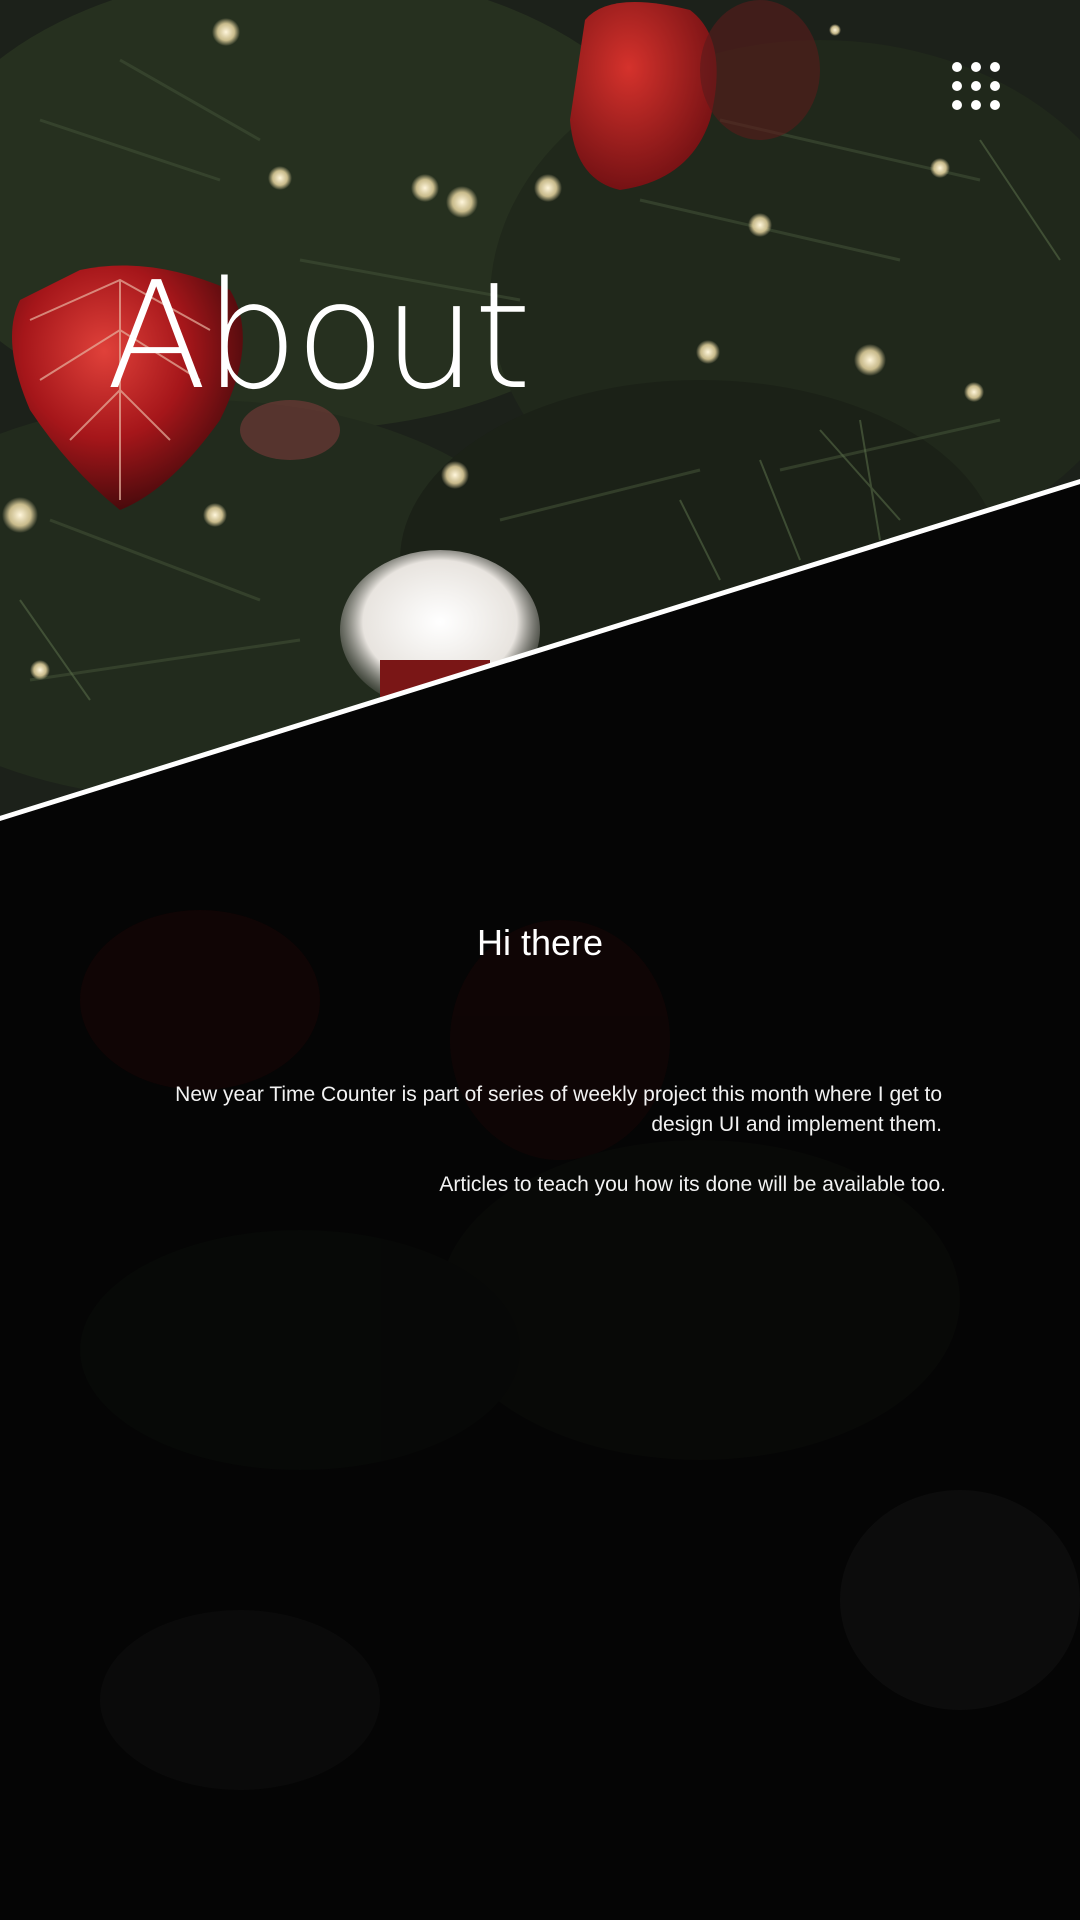 This screenshot has height=1920, width=1080. I want to click on menu-button, so click(976, 86).